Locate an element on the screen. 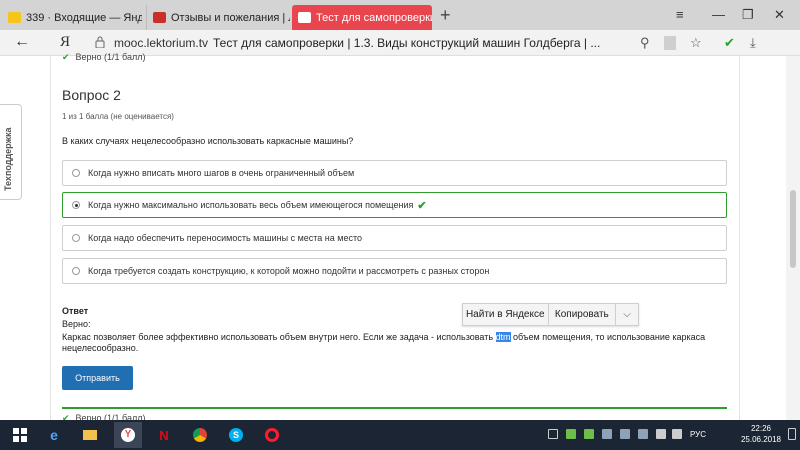 The image size is (800, 450). answer-heading: Ответ is located at coordinates (75, 311).